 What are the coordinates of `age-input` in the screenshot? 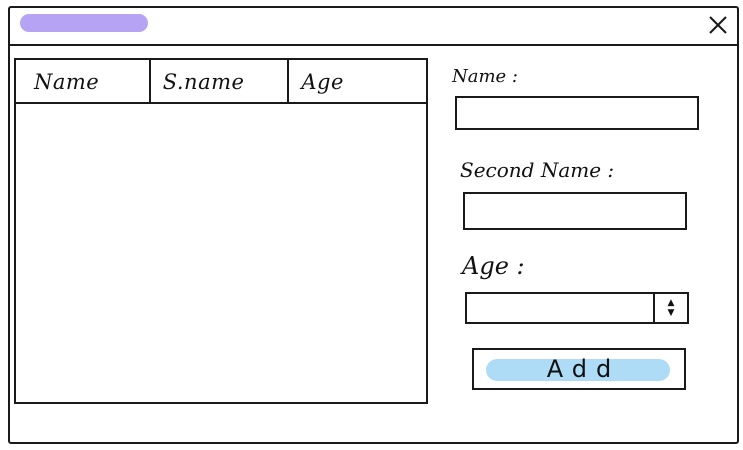 It's located at (560, 308).